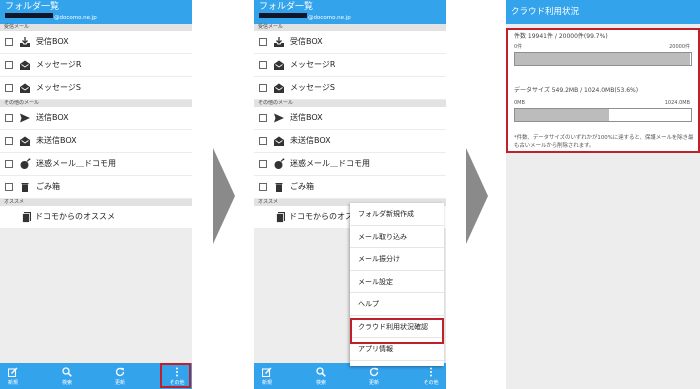  I want to click on folder-label: メッセージR, so click(313, 64).